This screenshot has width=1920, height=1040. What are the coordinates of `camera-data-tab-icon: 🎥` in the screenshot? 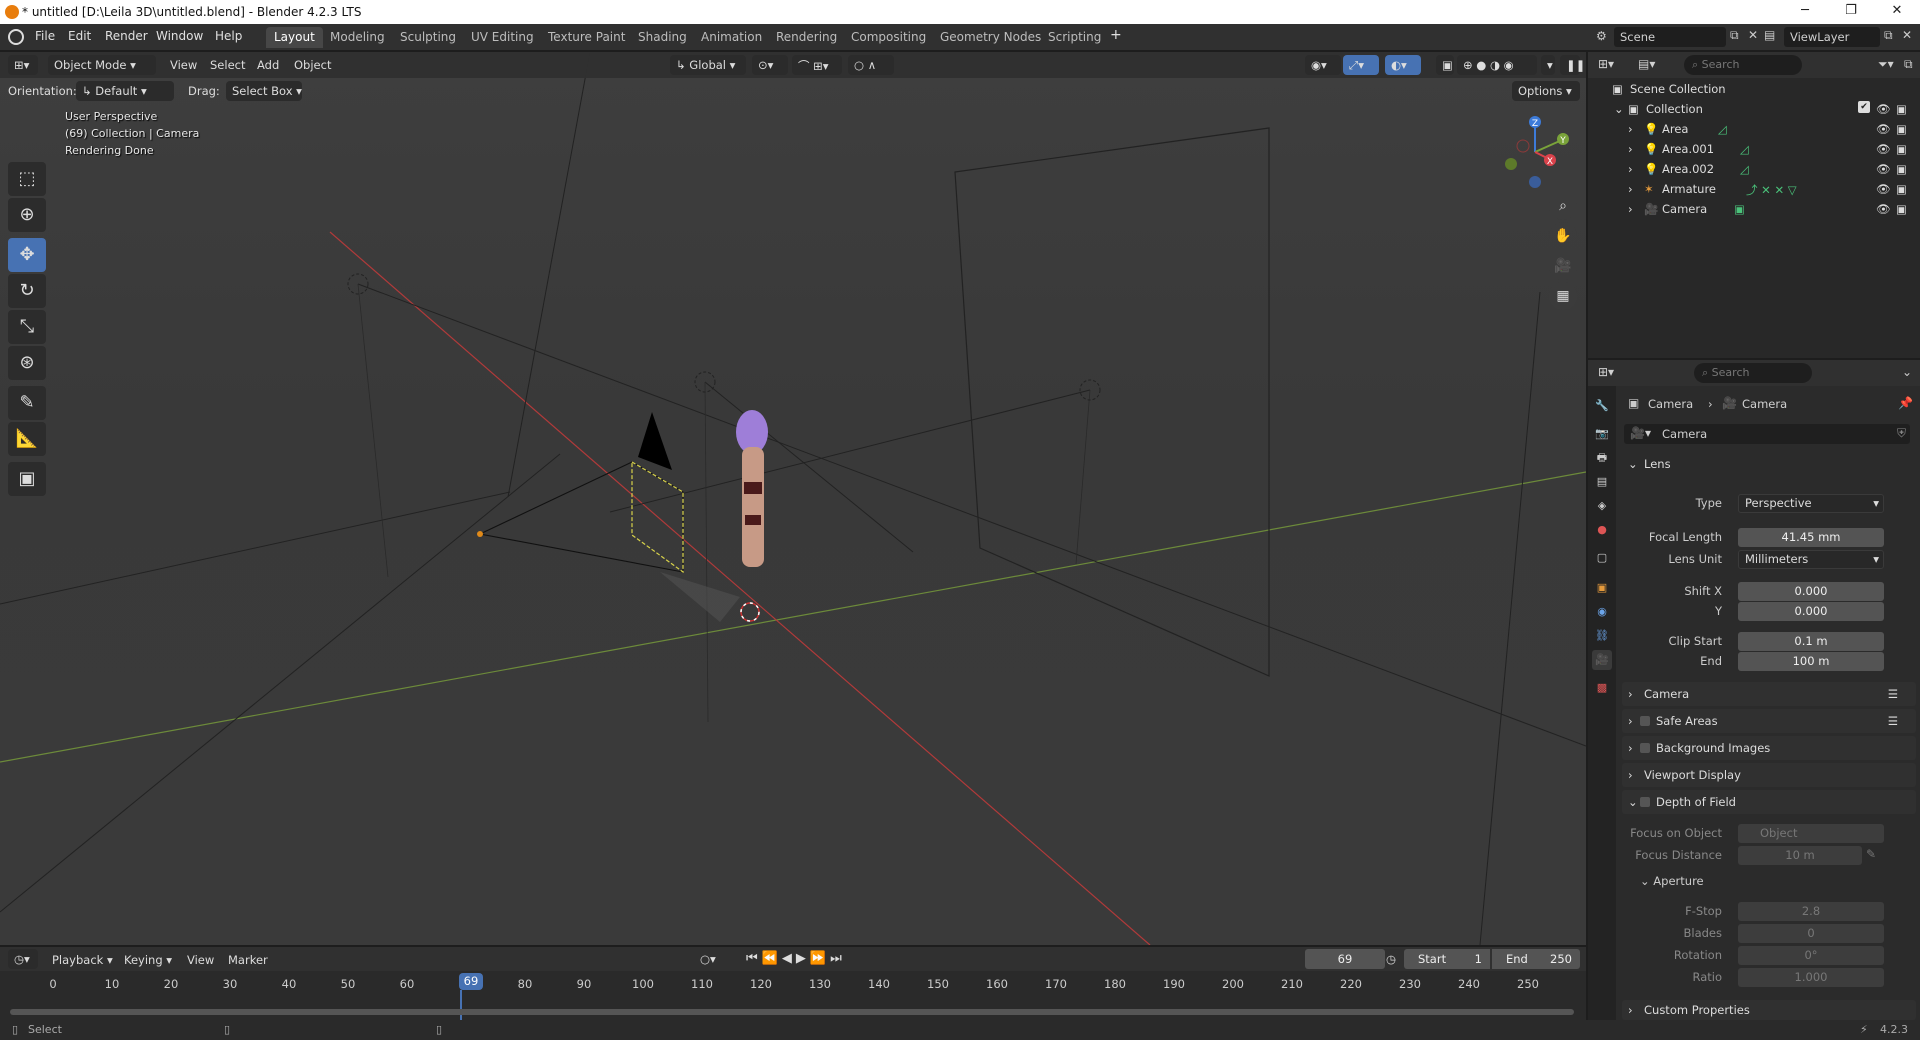 It's located at (1602, 660).